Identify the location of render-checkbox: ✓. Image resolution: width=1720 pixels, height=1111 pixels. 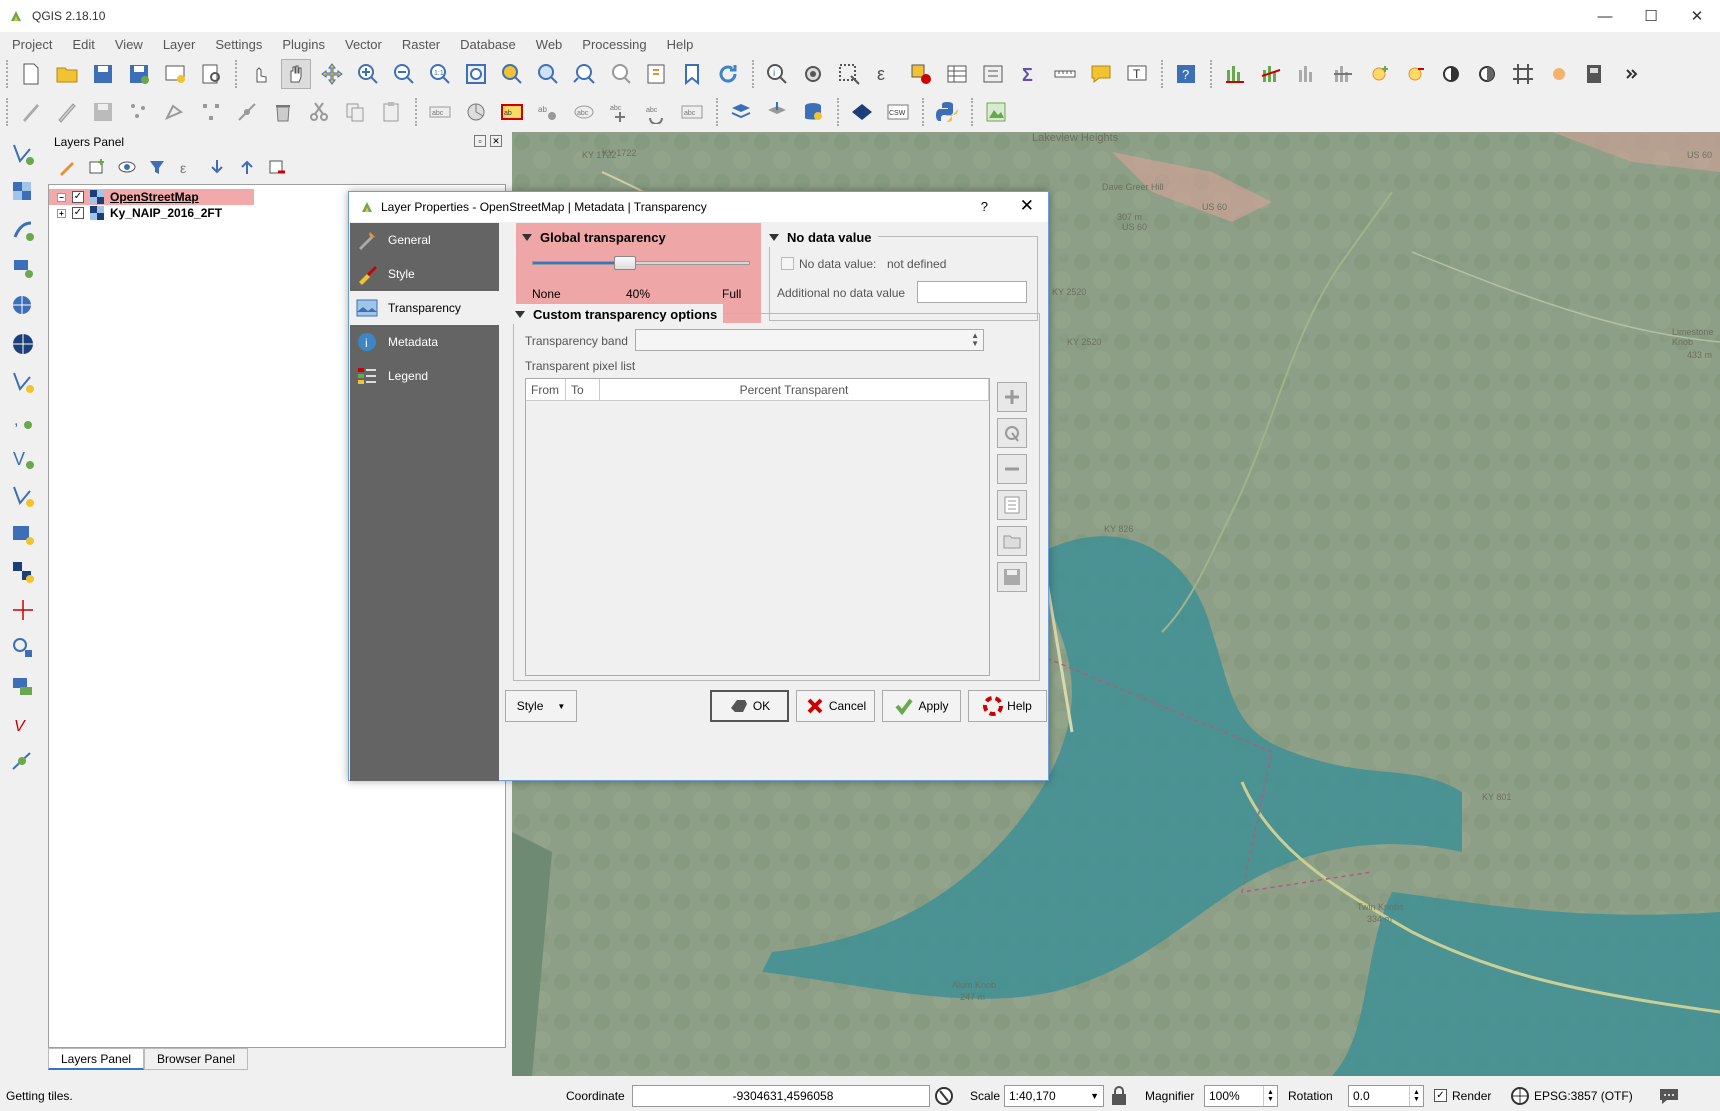
(1440, 1095).